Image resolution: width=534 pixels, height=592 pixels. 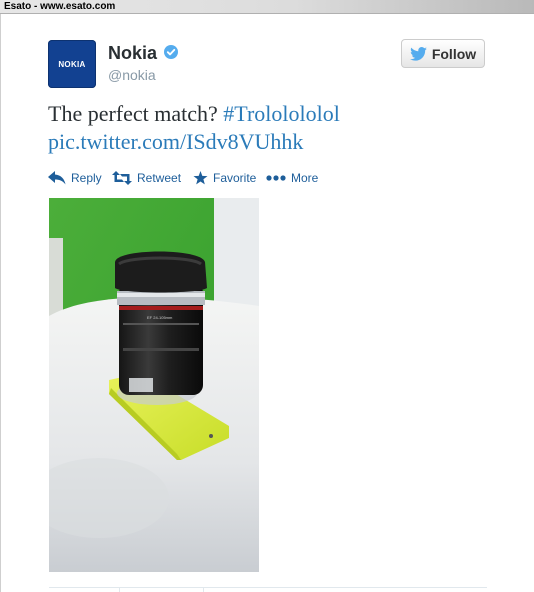 I want to click on screen-name: @nokia, so click(x=132, y=75).